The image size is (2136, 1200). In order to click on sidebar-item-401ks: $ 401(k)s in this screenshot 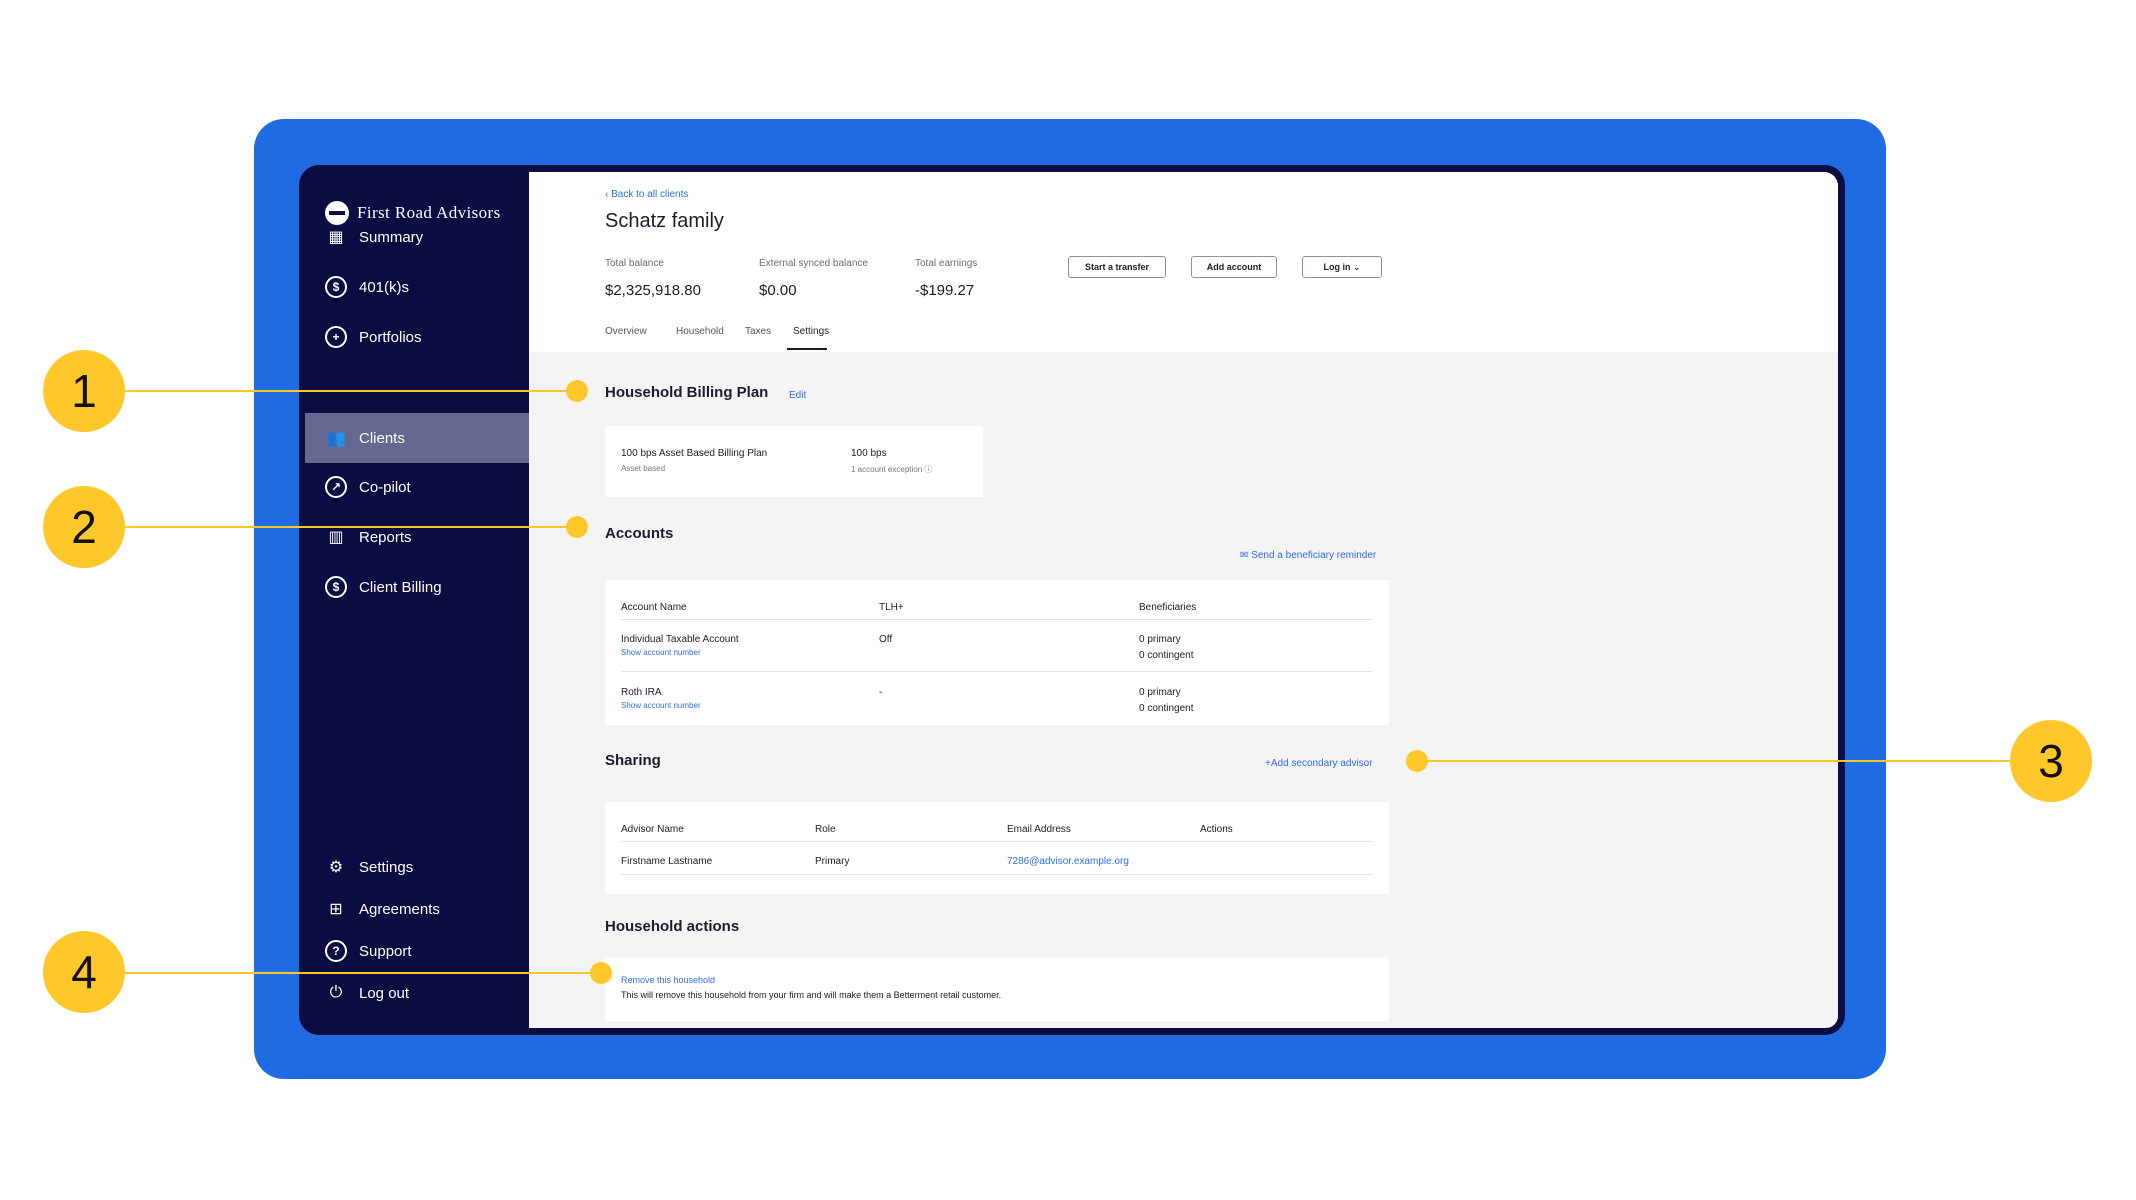, I will do `click(417, 287)`.